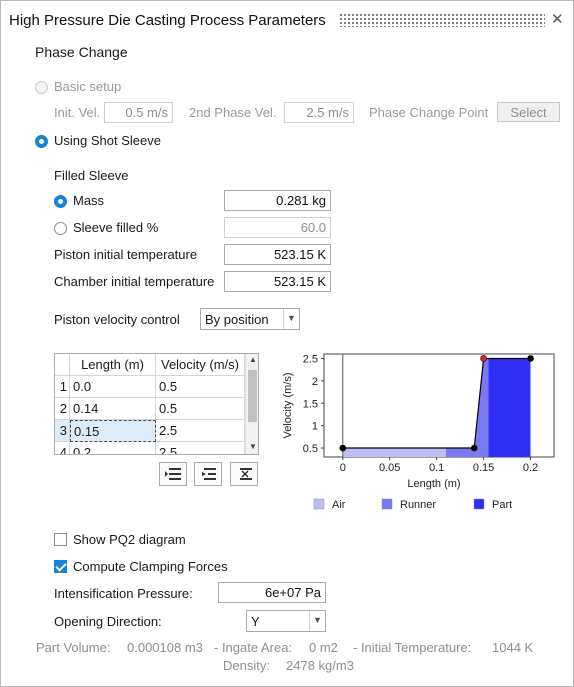  I want to click on using-shot-sleeve-label: Using Shot Sleeve, so click(107, 140).